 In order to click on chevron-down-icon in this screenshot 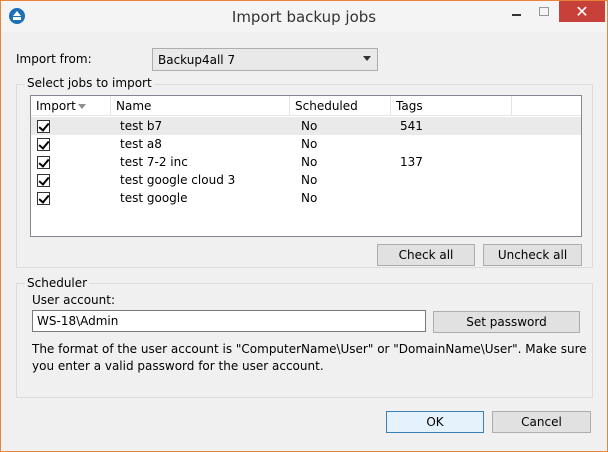, I will do `click(367, 58)`.